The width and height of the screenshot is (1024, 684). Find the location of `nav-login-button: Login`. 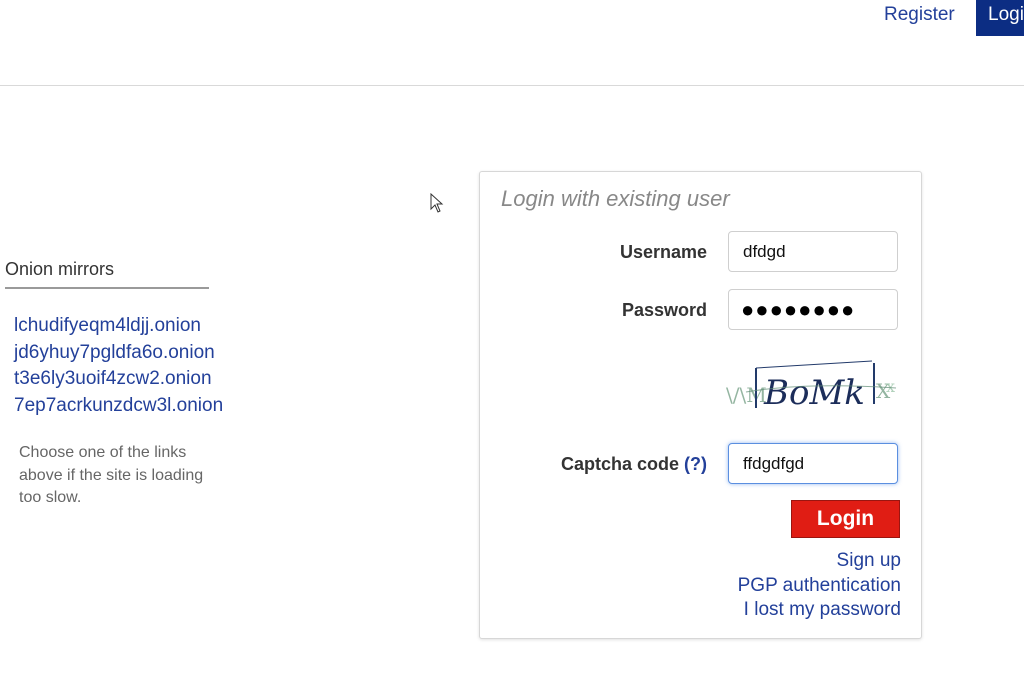

nav-login-button: Login is located at coordinates (1000, 18).